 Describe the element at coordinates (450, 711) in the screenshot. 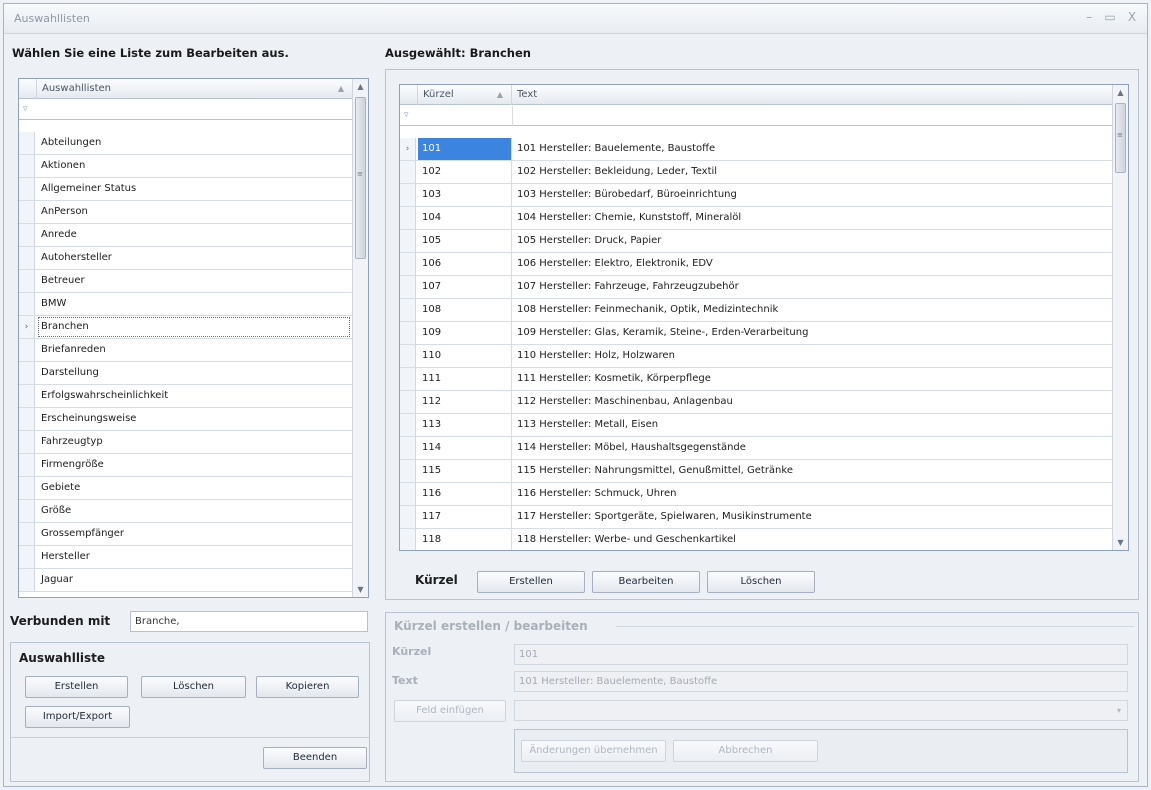

I see `insert-field-button: Feld einfügen` at that location.